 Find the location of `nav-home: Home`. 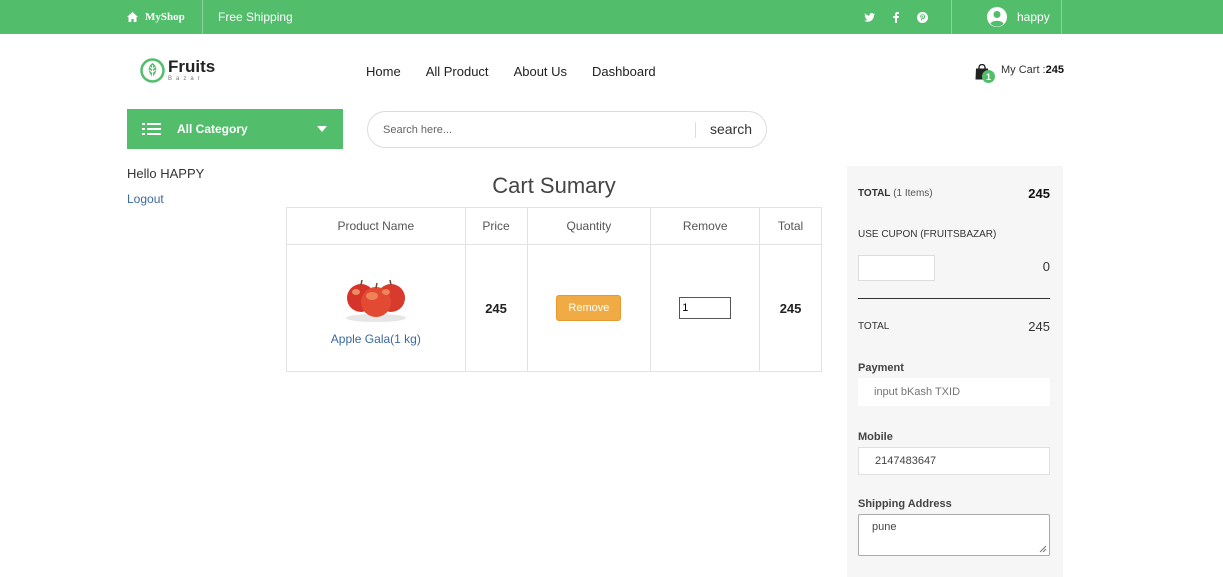

nav-home: Home is located at coordinates (383, 71).